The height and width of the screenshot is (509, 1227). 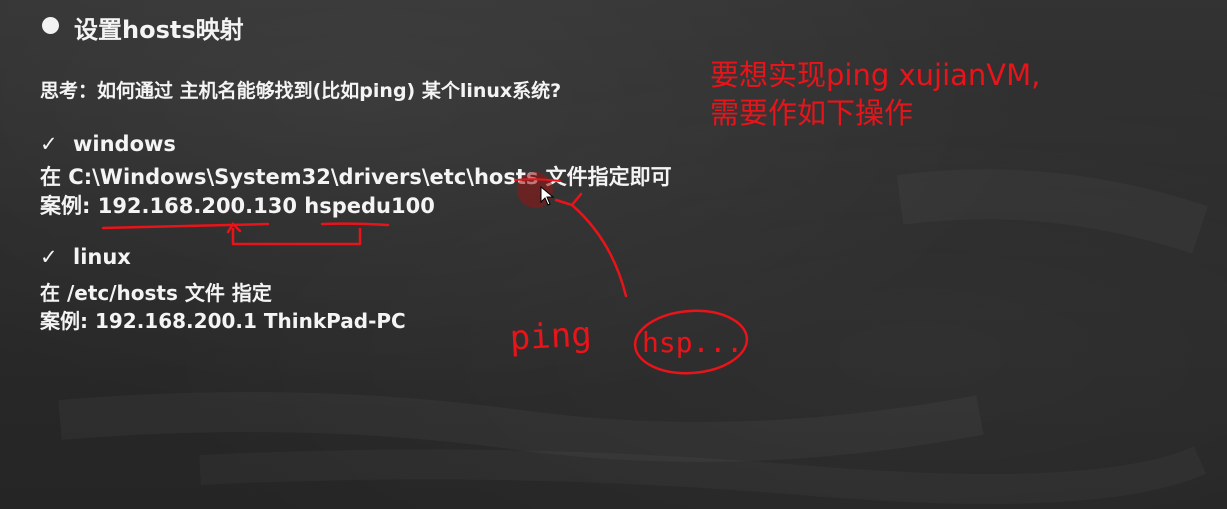 I want to click on hand-circle, so click(x=691, y=342).